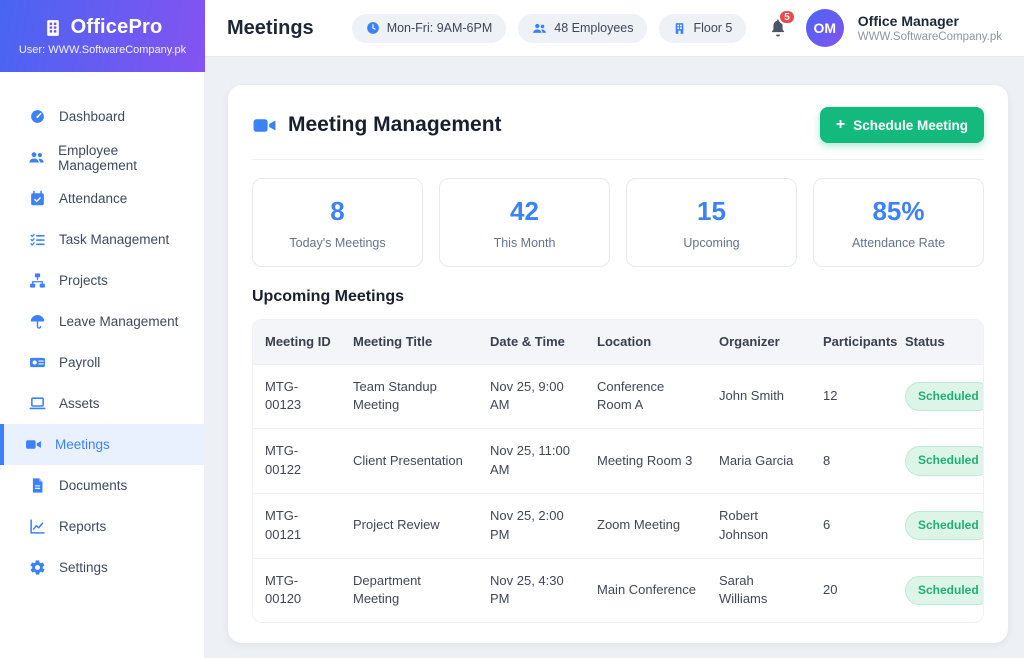  I want to click on cell-location: Meeting Room 3, so click(646, 461).